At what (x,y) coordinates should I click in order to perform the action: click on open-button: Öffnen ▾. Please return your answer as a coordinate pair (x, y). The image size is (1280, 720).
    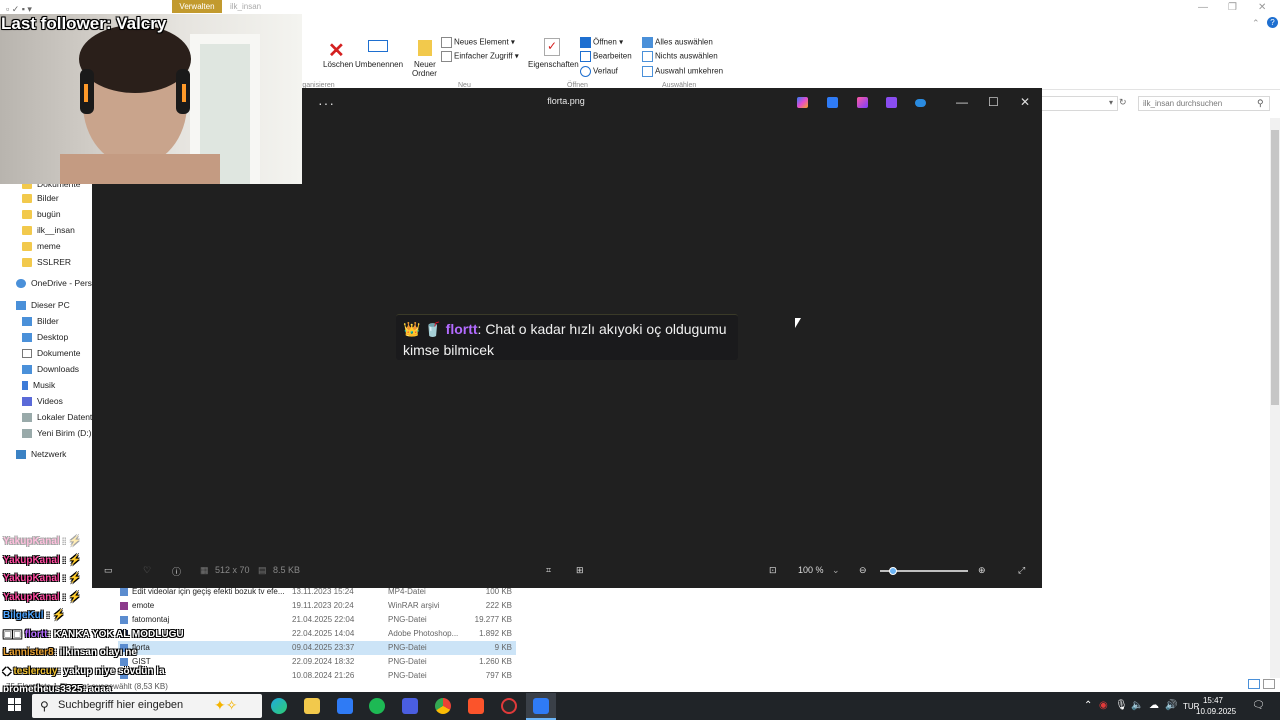
    Looking at the image, I should click on (601, 42).